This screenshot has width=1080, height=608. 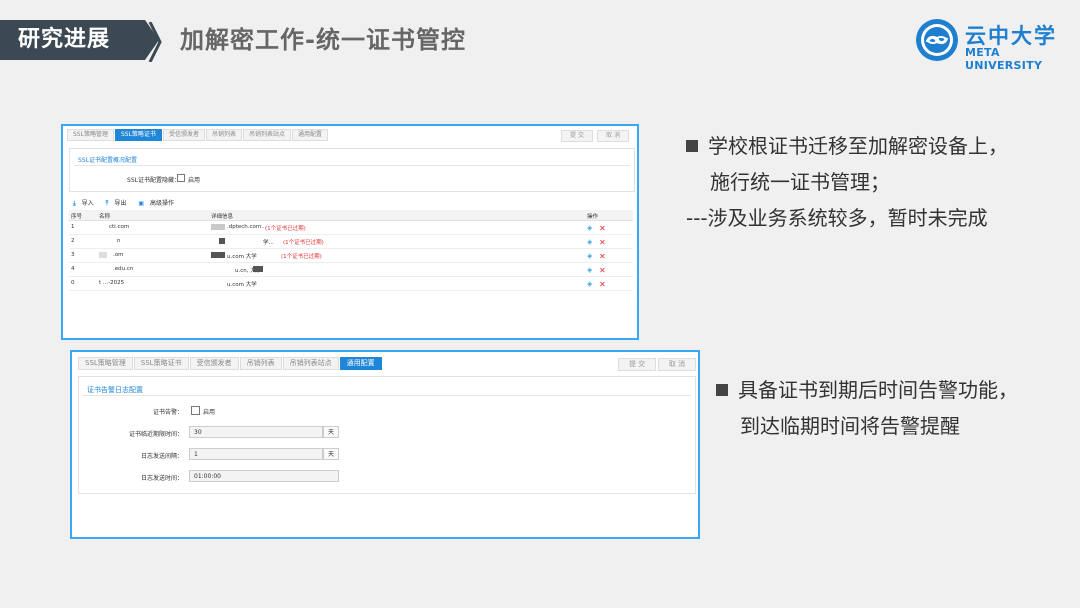 I want to click on row-id: 1, so click(x=73, y=227).